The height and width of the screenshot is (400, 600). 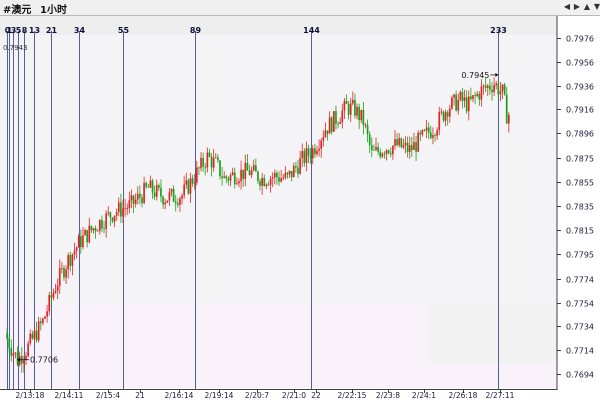 I want to click on plot-inset-panel, so click(x=492, y=334).